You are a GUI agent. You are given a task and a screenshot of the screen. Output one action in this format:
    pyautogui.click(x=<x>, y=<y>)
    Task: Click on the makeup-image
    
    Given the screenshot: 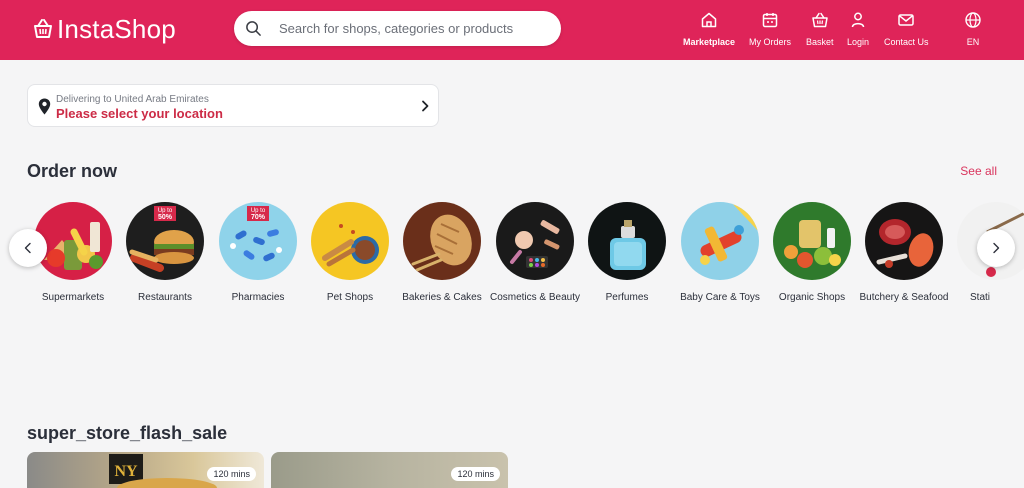 What is the action you would take?
    pyautogui.click(x=535, y=241)
    